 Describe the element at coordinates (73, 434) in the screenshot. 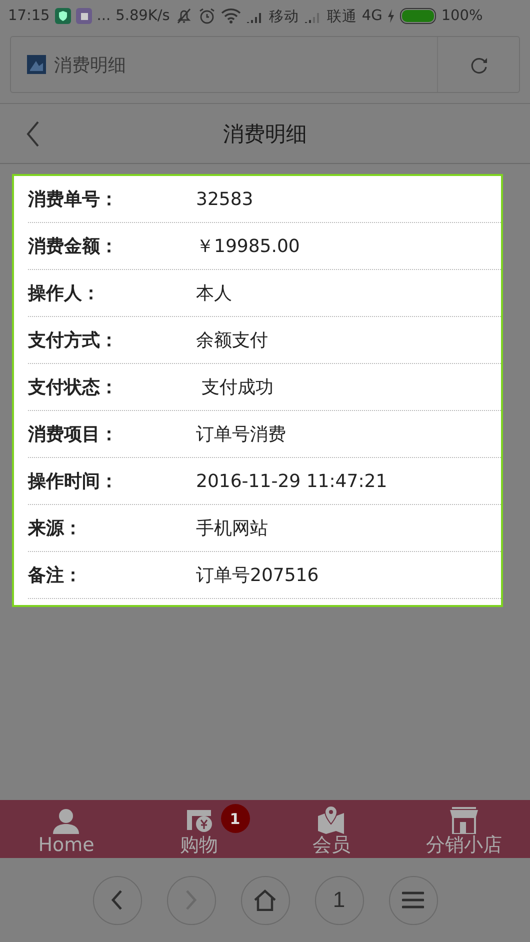

I see `field-label: 消费项目：` at that location.